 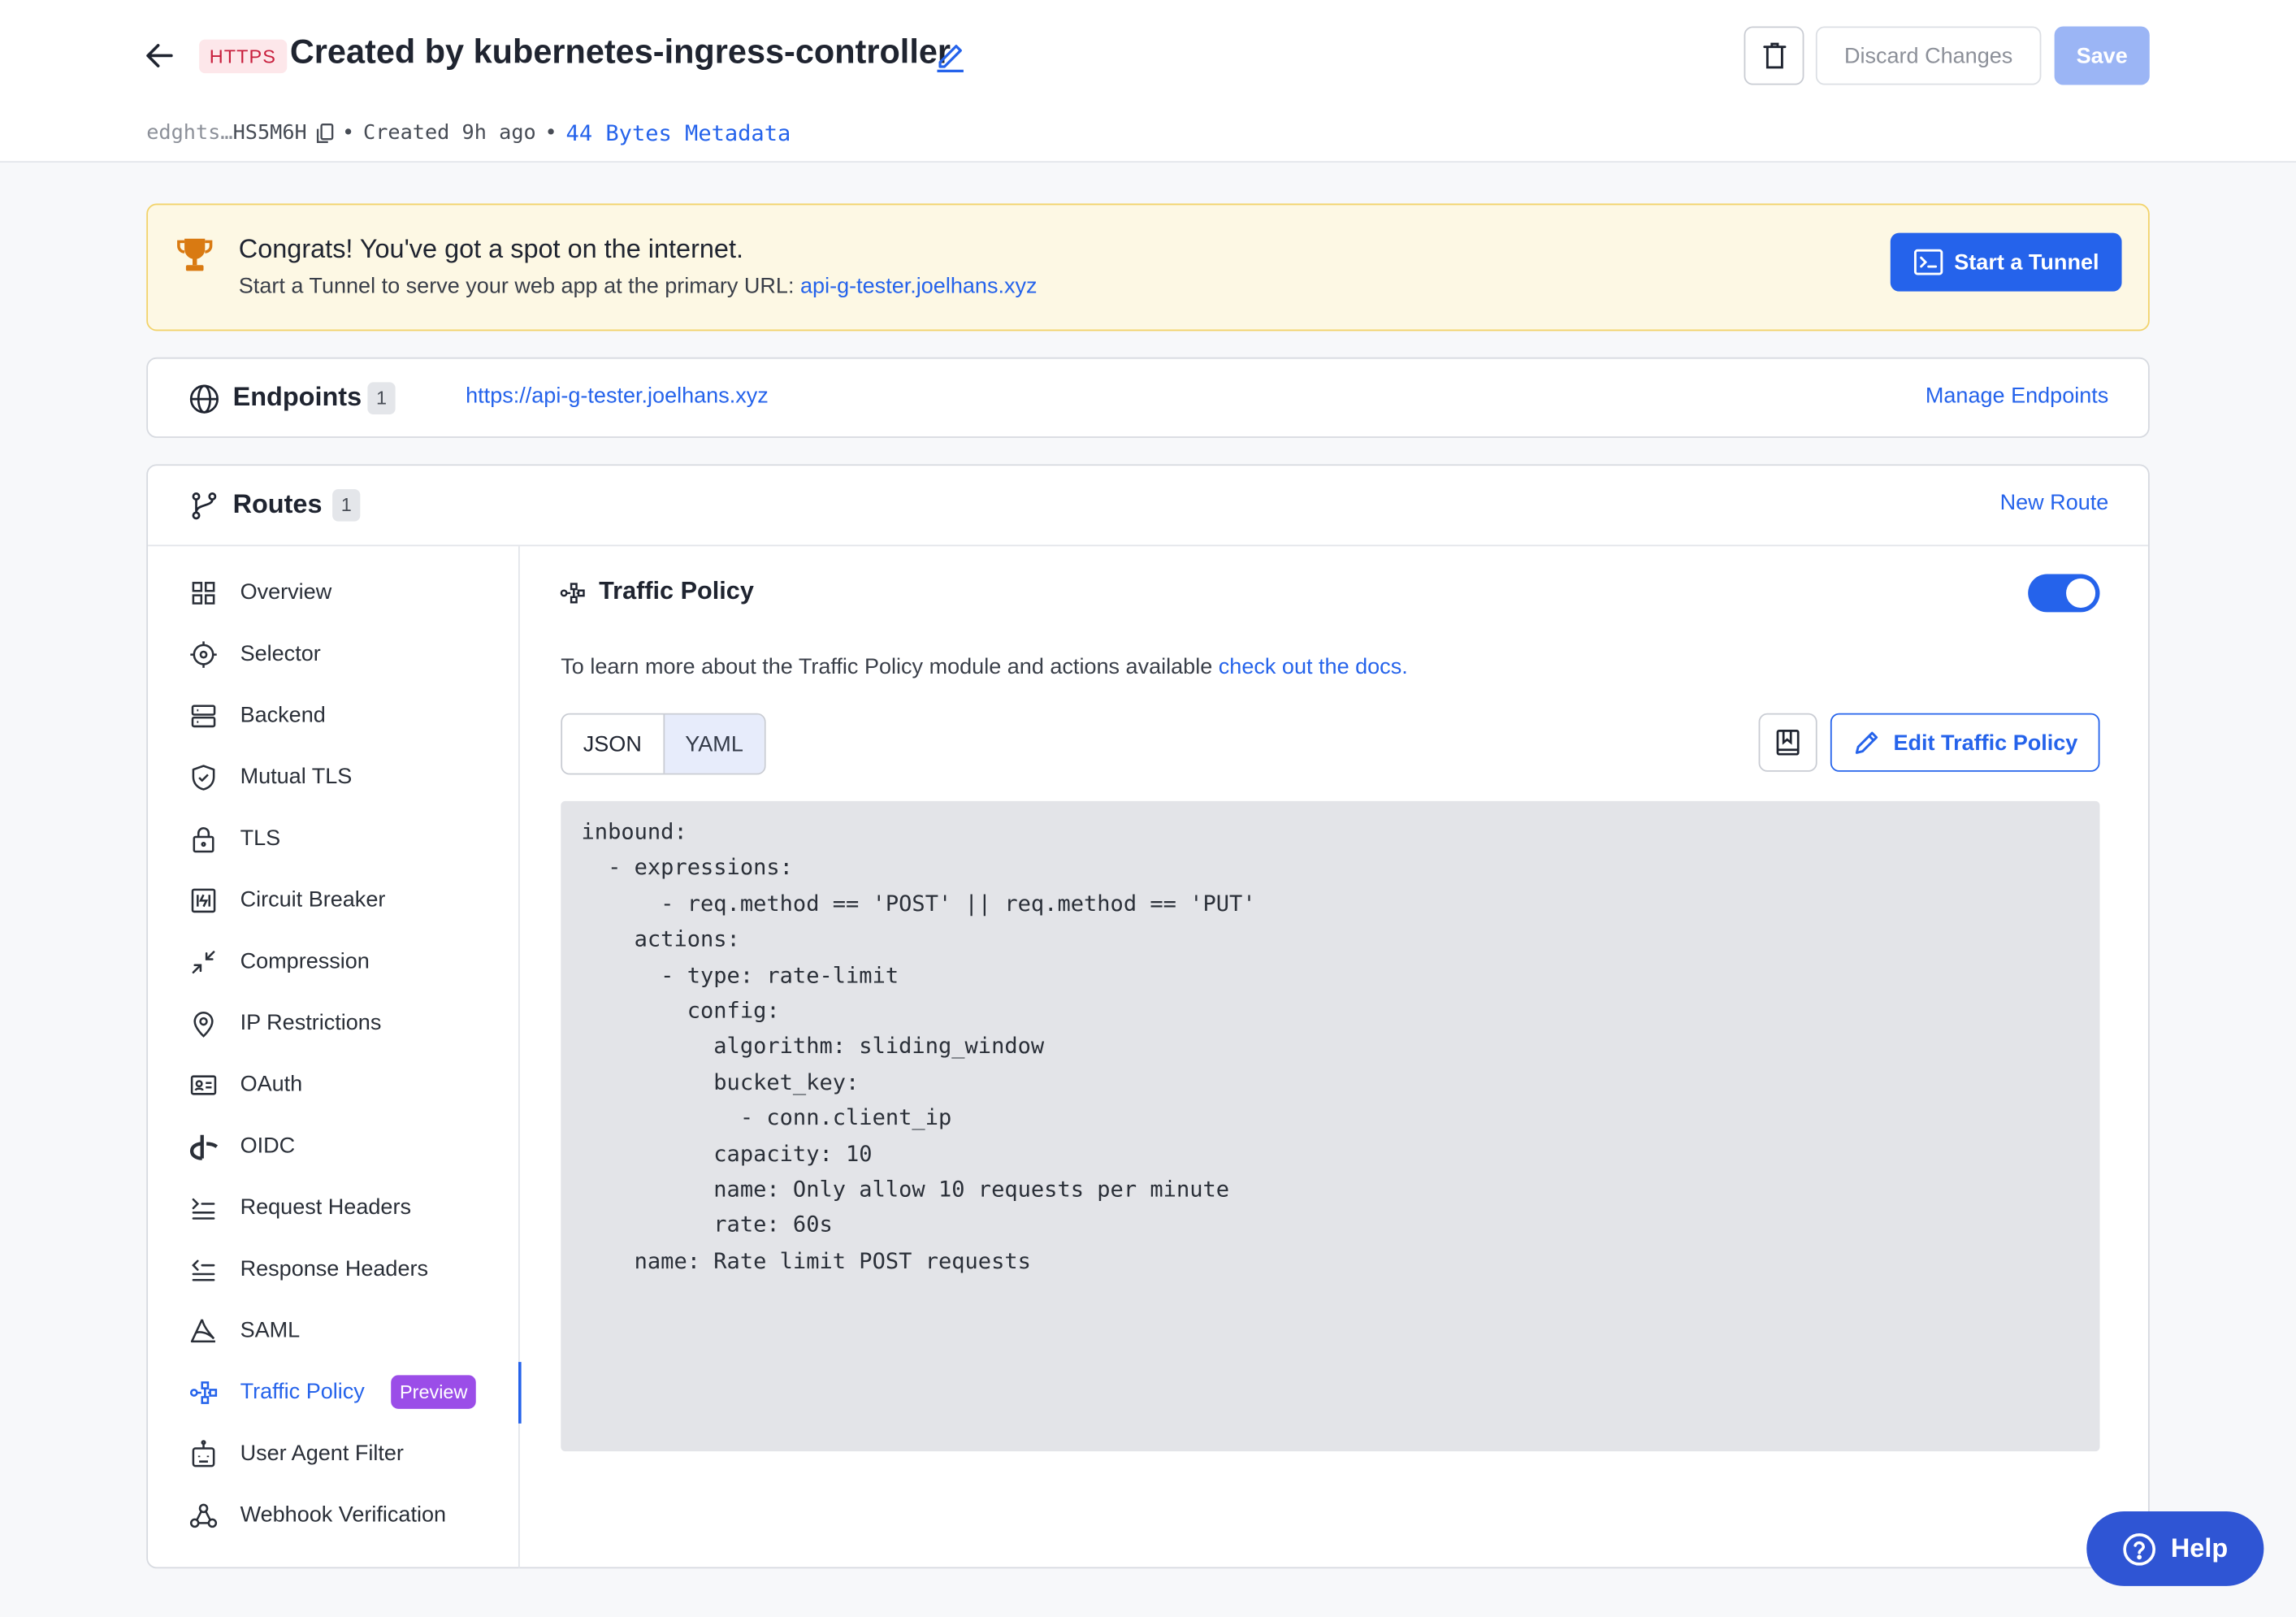 I want to click on edit-traffic-policy-label: Edit Traffic Policy, so click(x=1985, y=742).